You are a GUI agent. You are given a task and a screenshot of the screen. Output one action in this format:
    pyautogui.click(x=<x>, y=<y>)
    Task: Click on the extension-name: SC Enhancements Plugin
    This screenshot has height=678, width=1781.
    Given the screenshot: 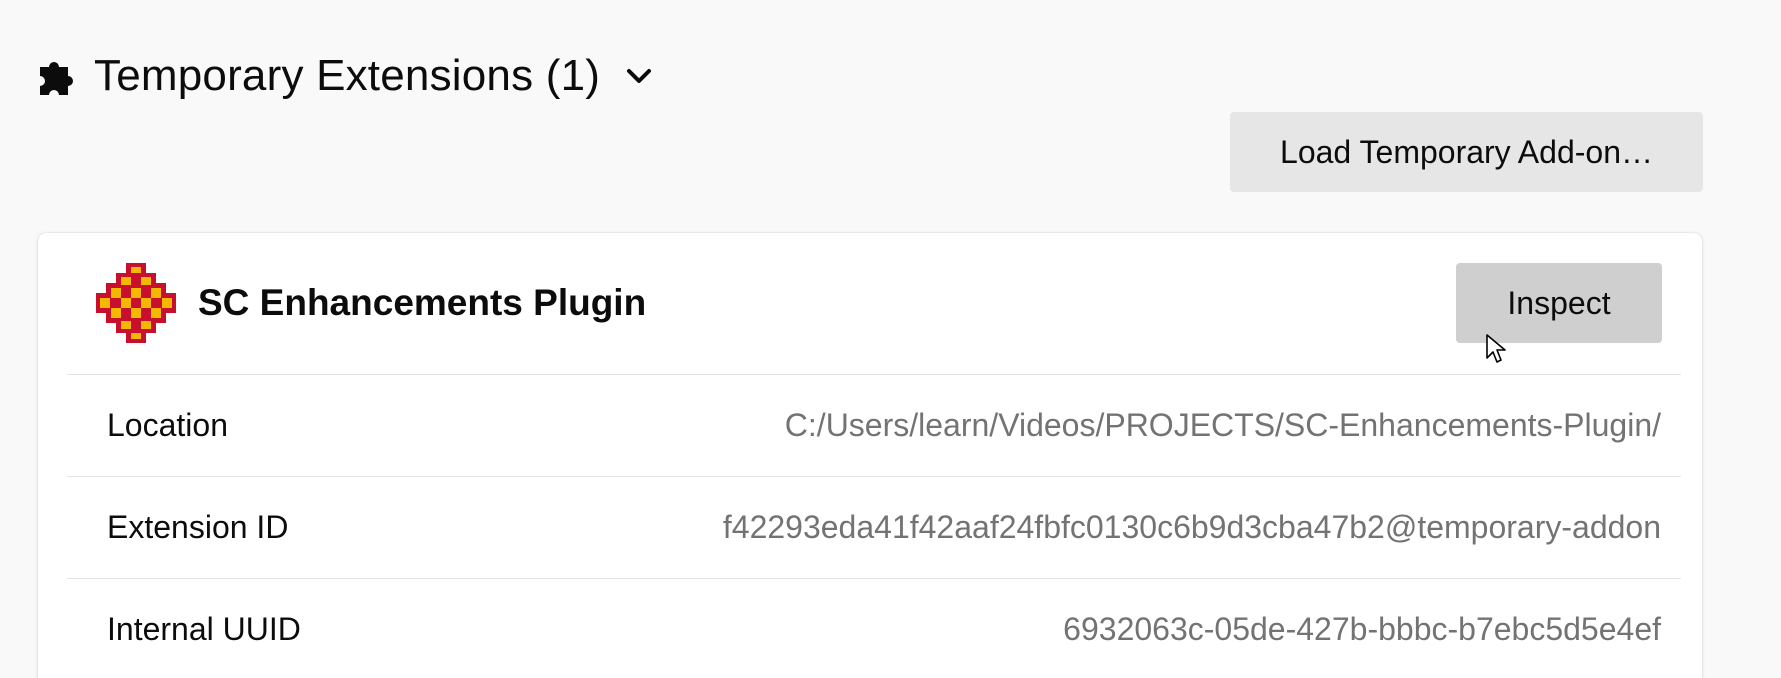 What is the action you would take?
    pyautogui.click(x=422, y=302)
    